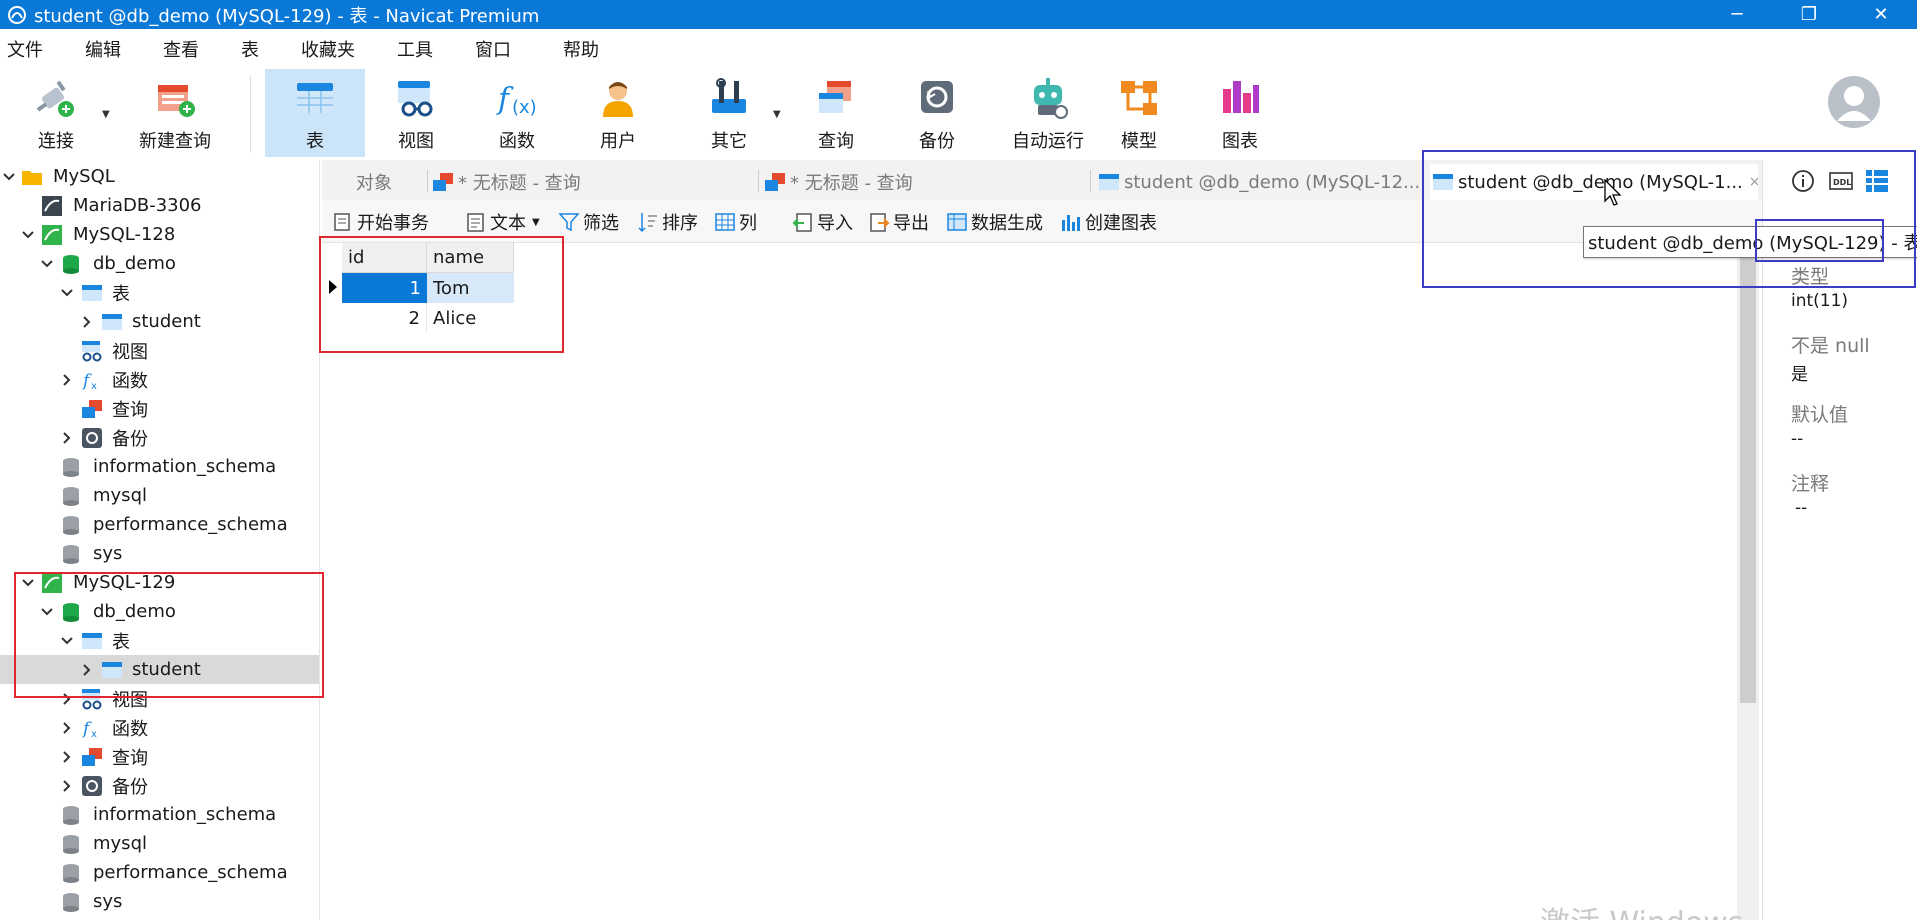 The height and width of the screenshot is (920, 1917). Describe the element at coordinates (384, 258) in the screenshot. I see `column-header-id: id` at that location.